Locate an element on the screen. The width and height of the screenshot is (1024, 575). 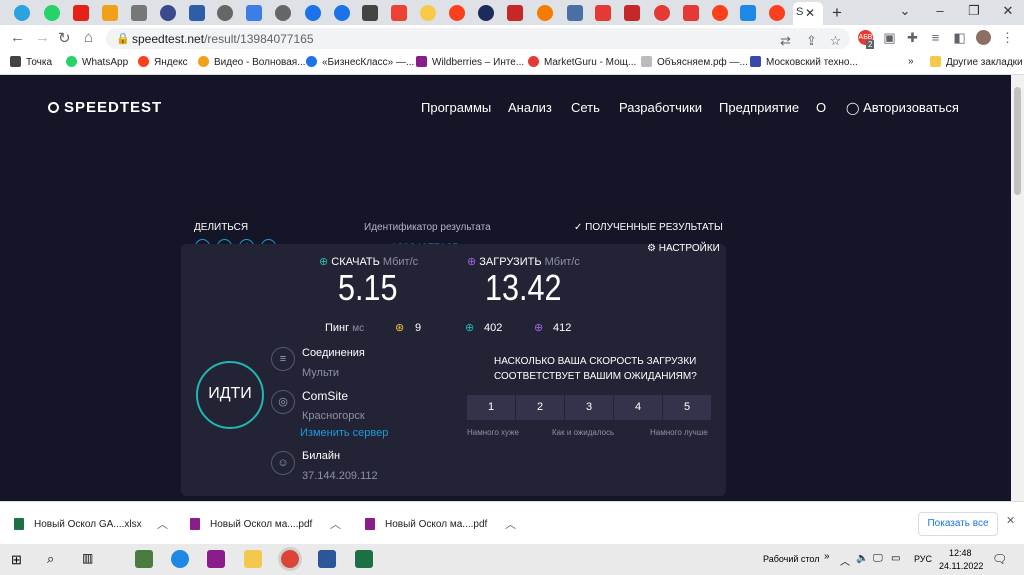
maximize-button: ❐ is located at coordinates (974, 11).